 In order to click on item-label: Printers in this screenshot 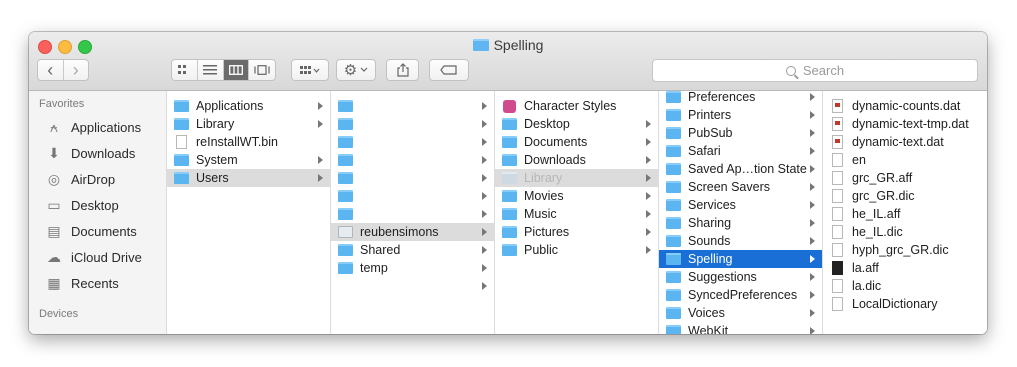, I will do `click(710, 115)`.